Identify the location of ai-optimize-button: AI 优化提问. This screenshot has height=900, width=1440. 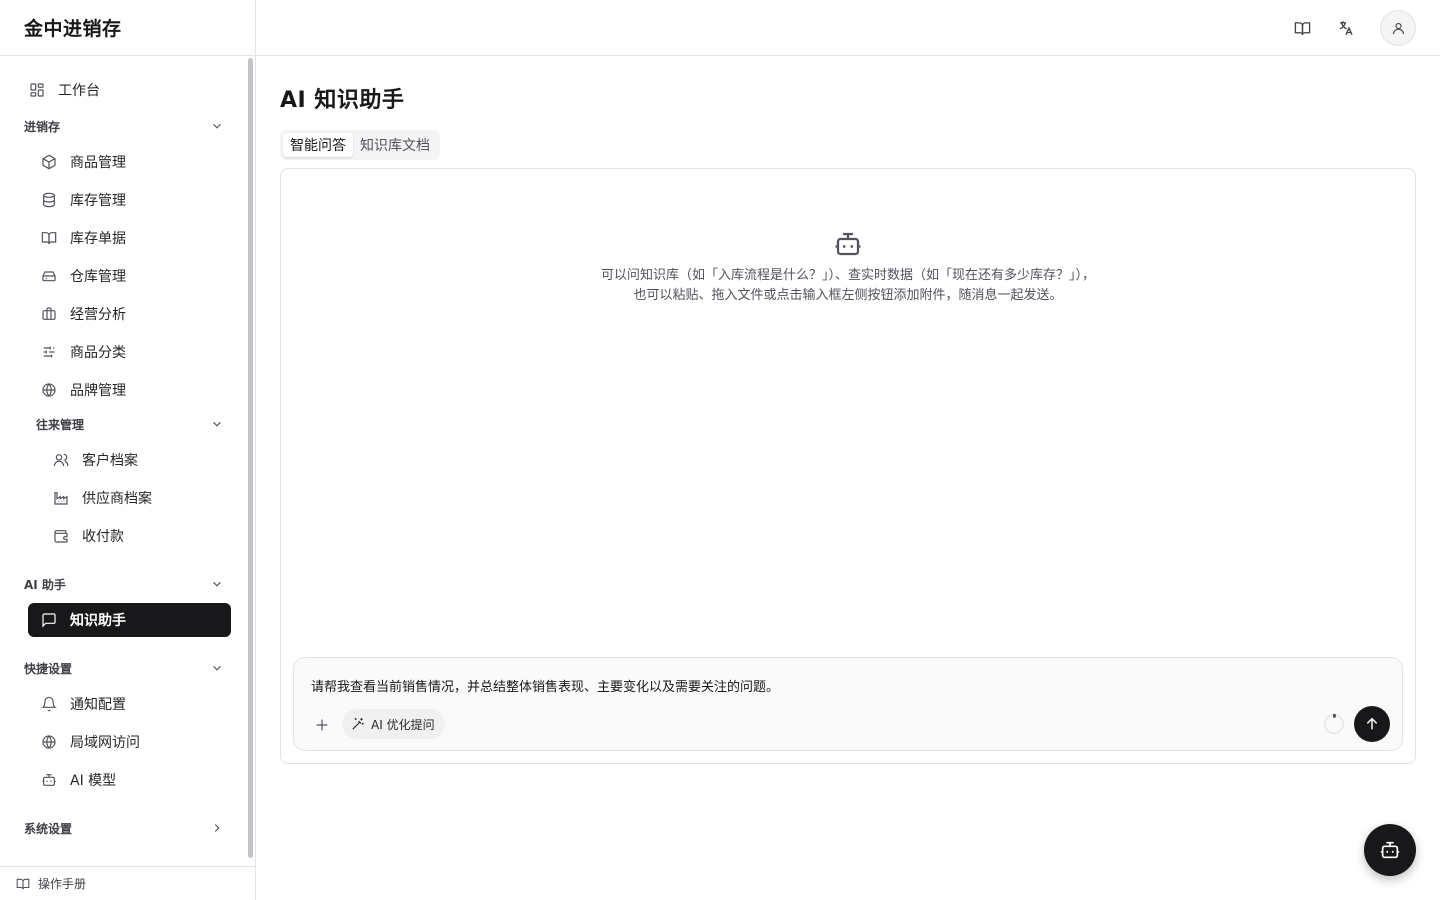
(393, 724).